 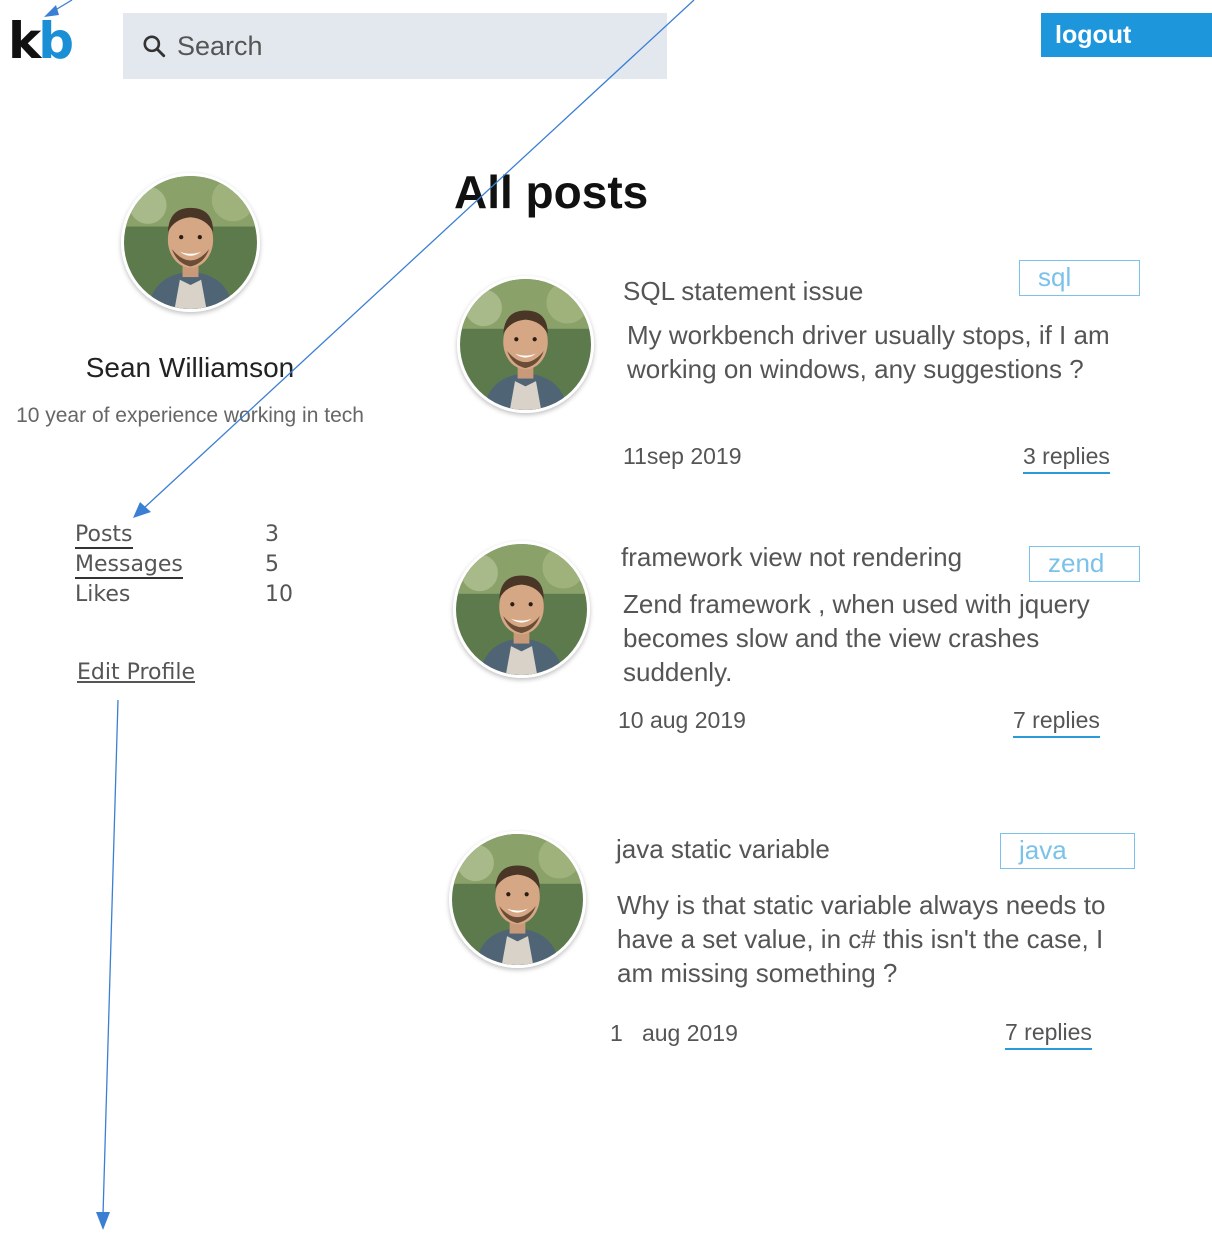 What do you see at coordinates (56, 41) in the screenshot?
I see `logo-letter-b: b` at bounding box center [56, 41].